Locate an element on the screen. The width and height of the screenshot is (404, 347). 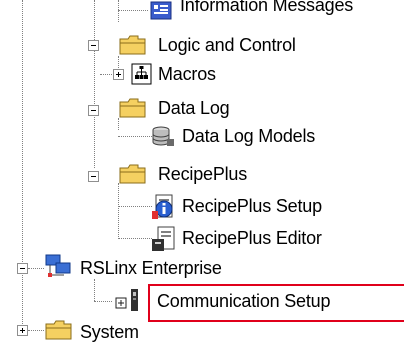
communication-setup-icon is located at coordinates (126, 300).